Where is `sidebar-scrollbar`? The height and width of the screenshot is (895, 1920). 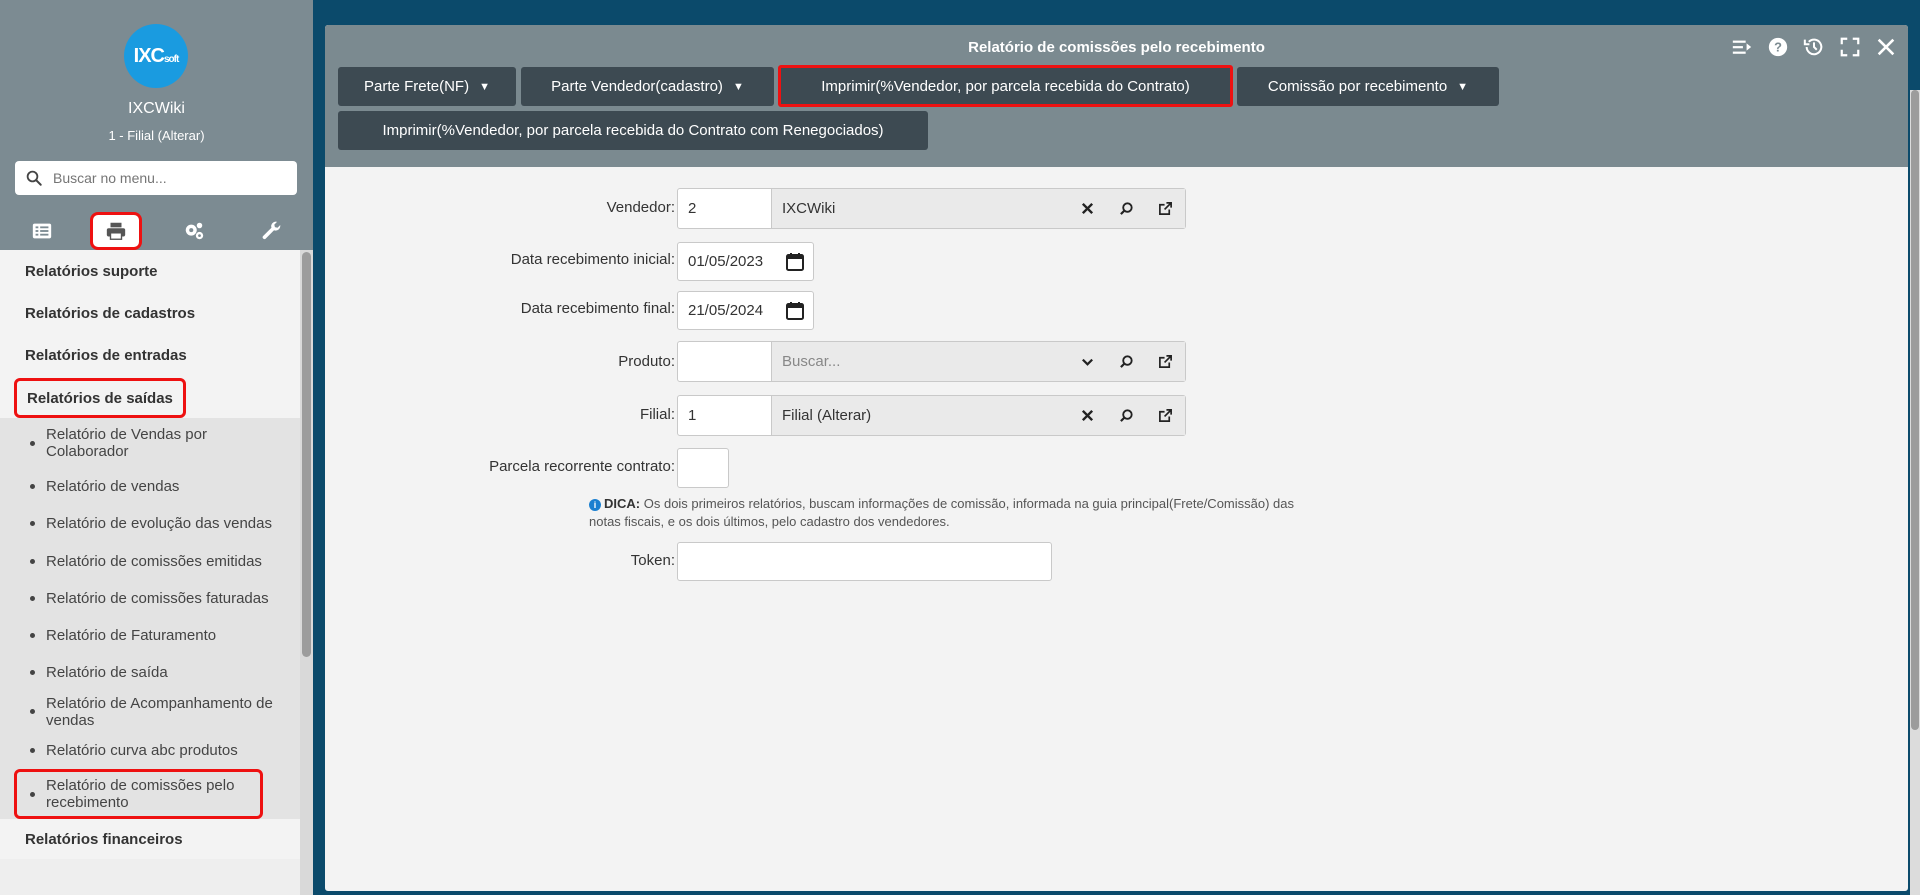
sidebar-scrollbar is located at coordinates (306, 572).